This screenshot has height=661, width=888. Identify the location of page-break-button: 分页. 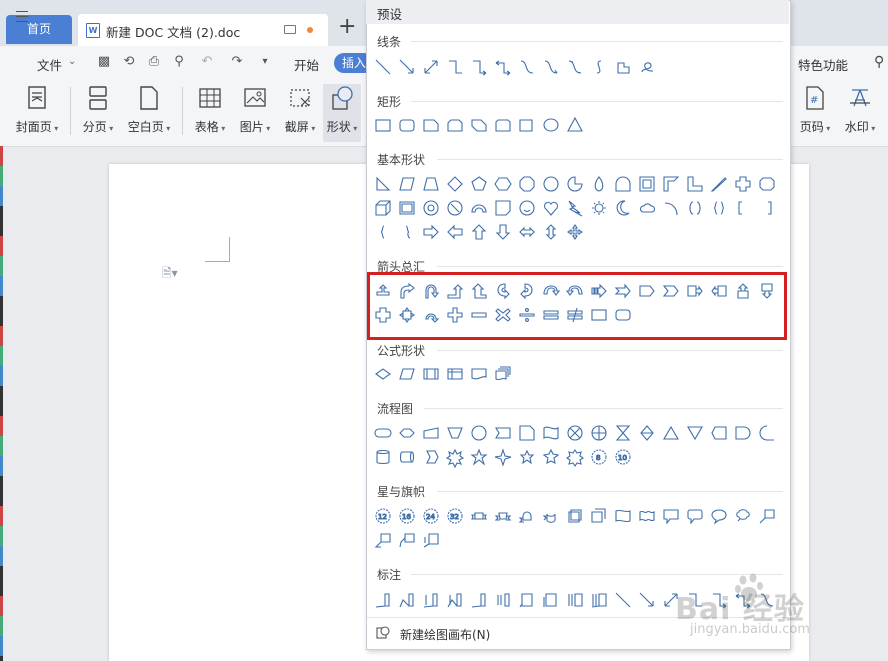
(98, 110).